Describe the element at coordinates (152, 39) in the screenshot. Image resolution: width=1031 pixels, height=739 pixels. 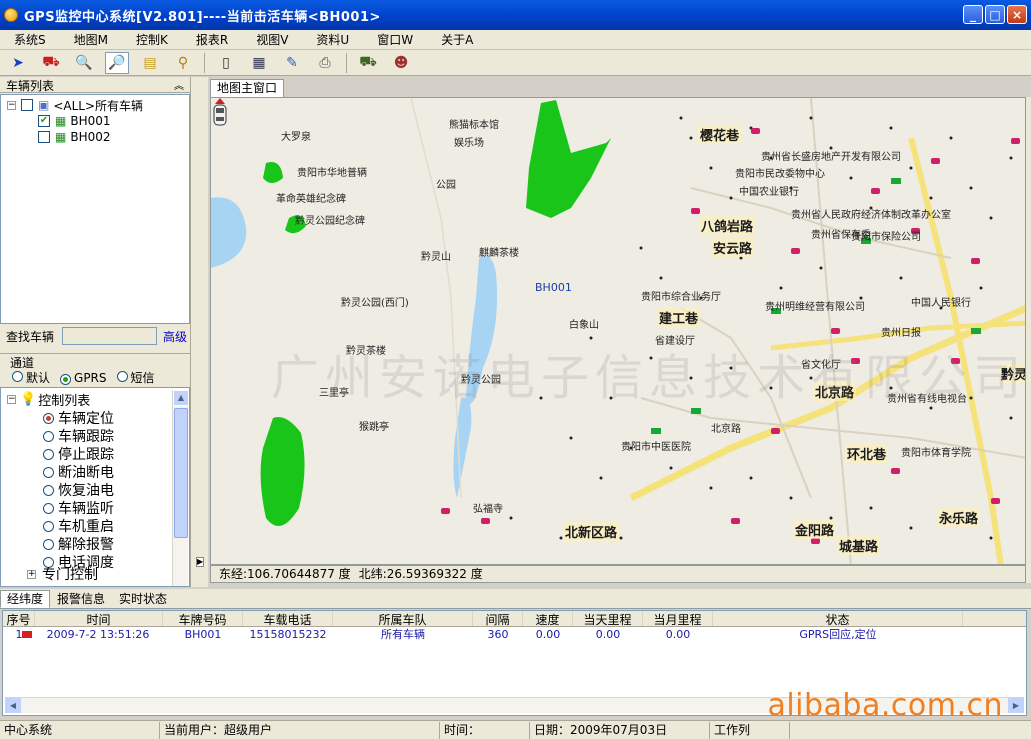
I see `menu-control: 控制K` at that location.